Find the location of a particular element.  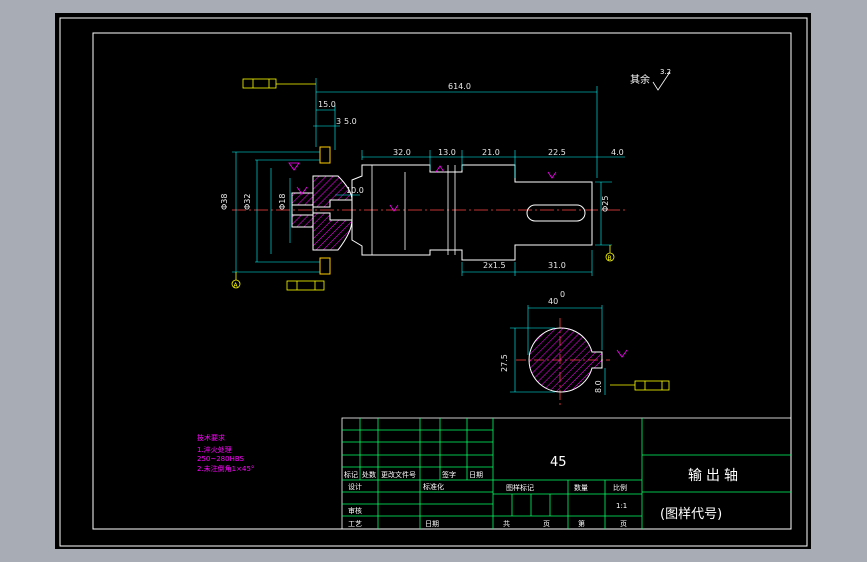

svg-text: 数量 is located at coordinates (581, 487).